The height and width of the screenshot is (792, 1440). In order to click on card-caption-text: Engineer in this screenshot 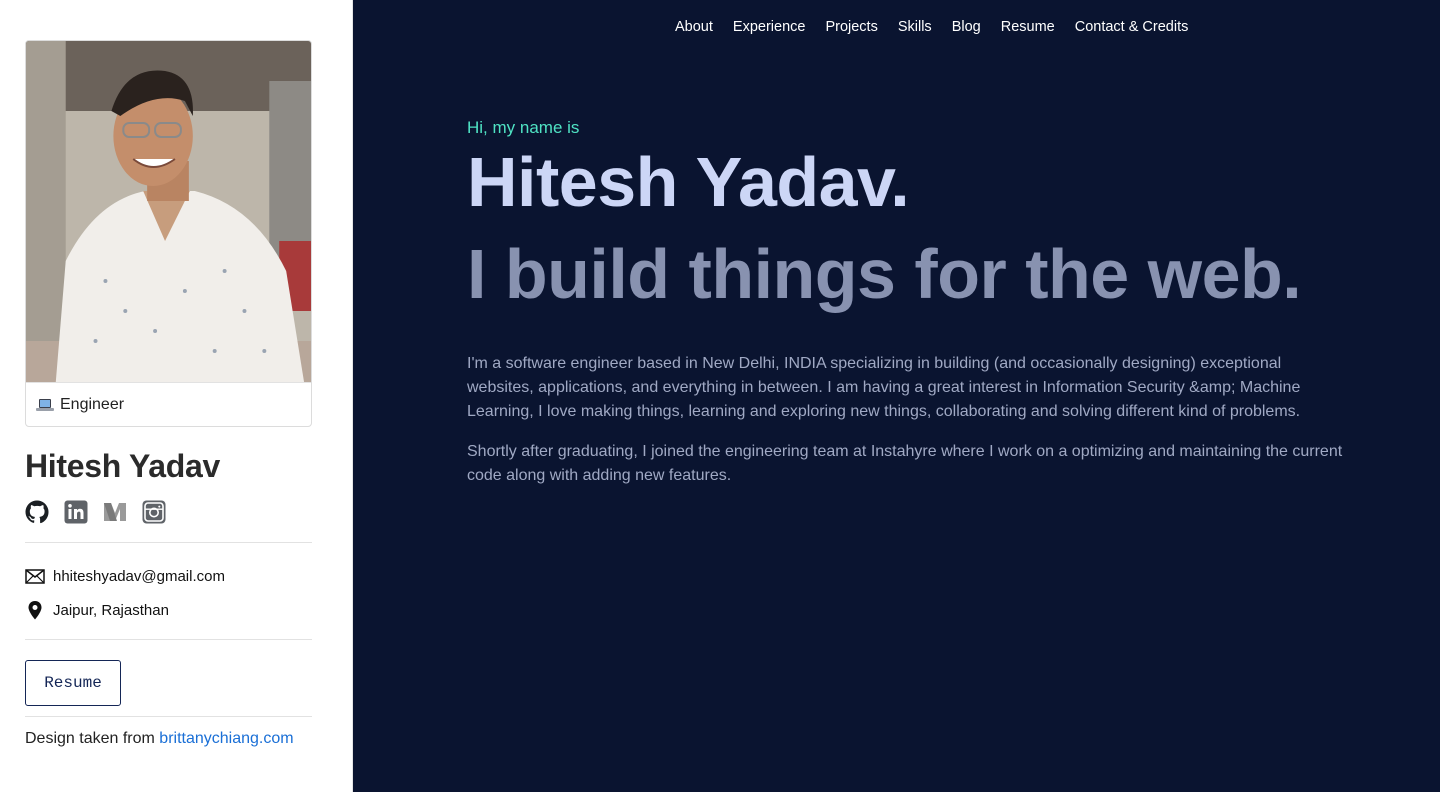, I will do `click(92, 404)`.